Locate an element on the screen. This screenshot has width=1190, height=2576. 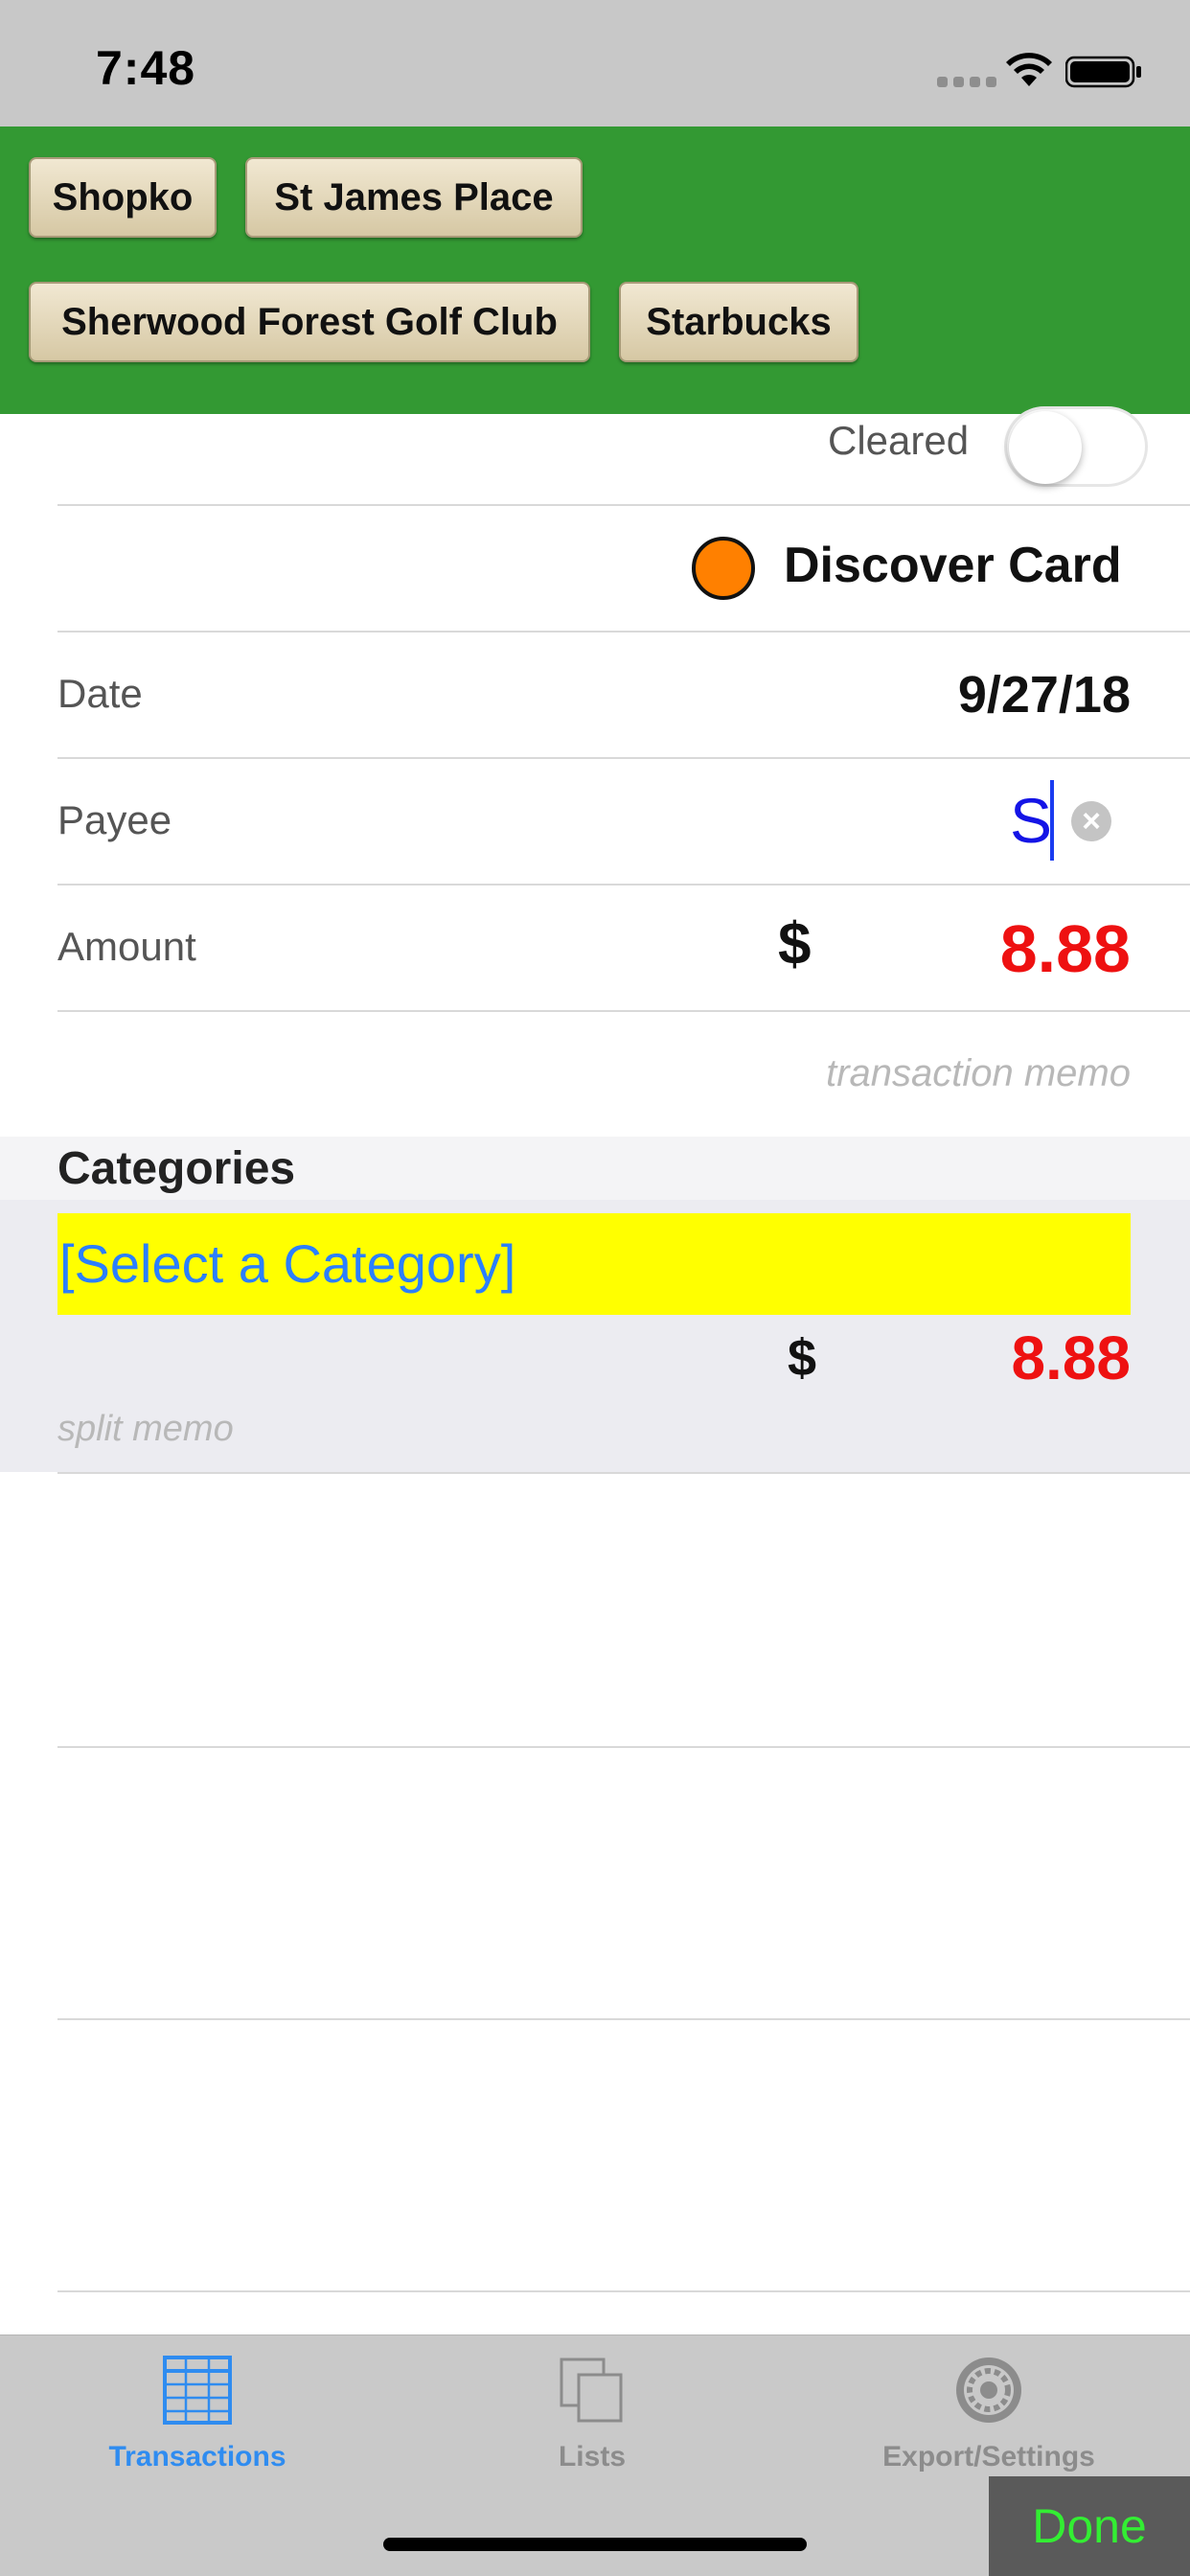
done-button: Done is located at coordinates (1090, 2526).